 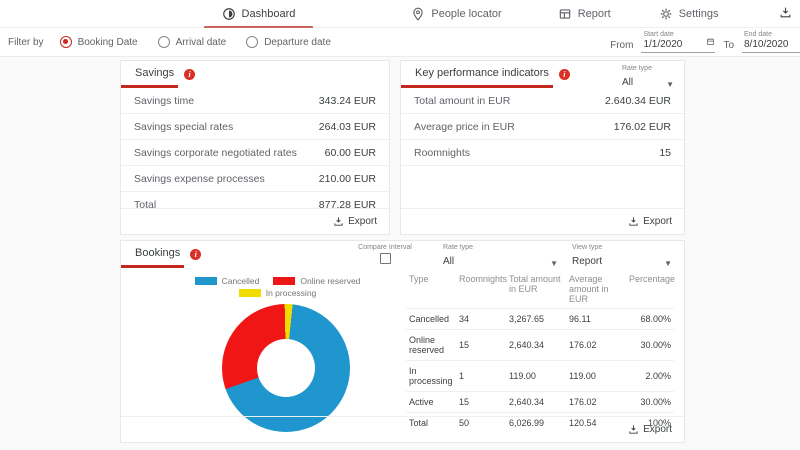 I want to click on bookings-export-row: Export, so click(x=402, y=429).